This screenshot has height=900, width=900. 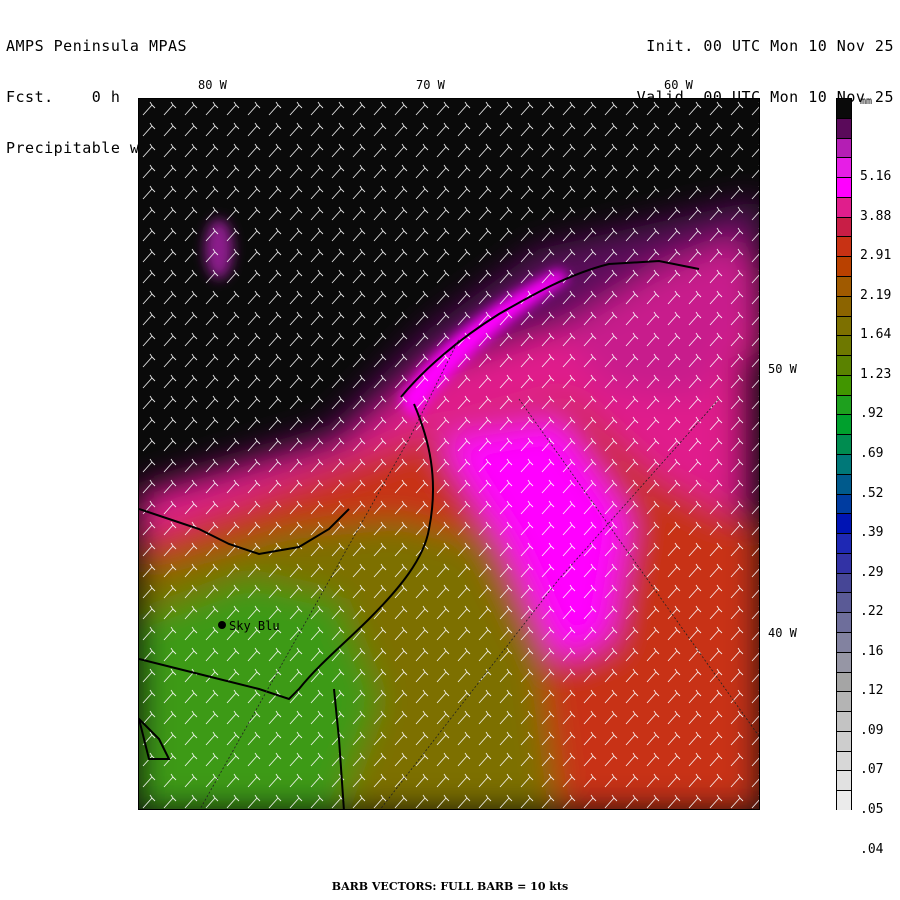 I want to click on station-dot, so click(x=222, y=625).